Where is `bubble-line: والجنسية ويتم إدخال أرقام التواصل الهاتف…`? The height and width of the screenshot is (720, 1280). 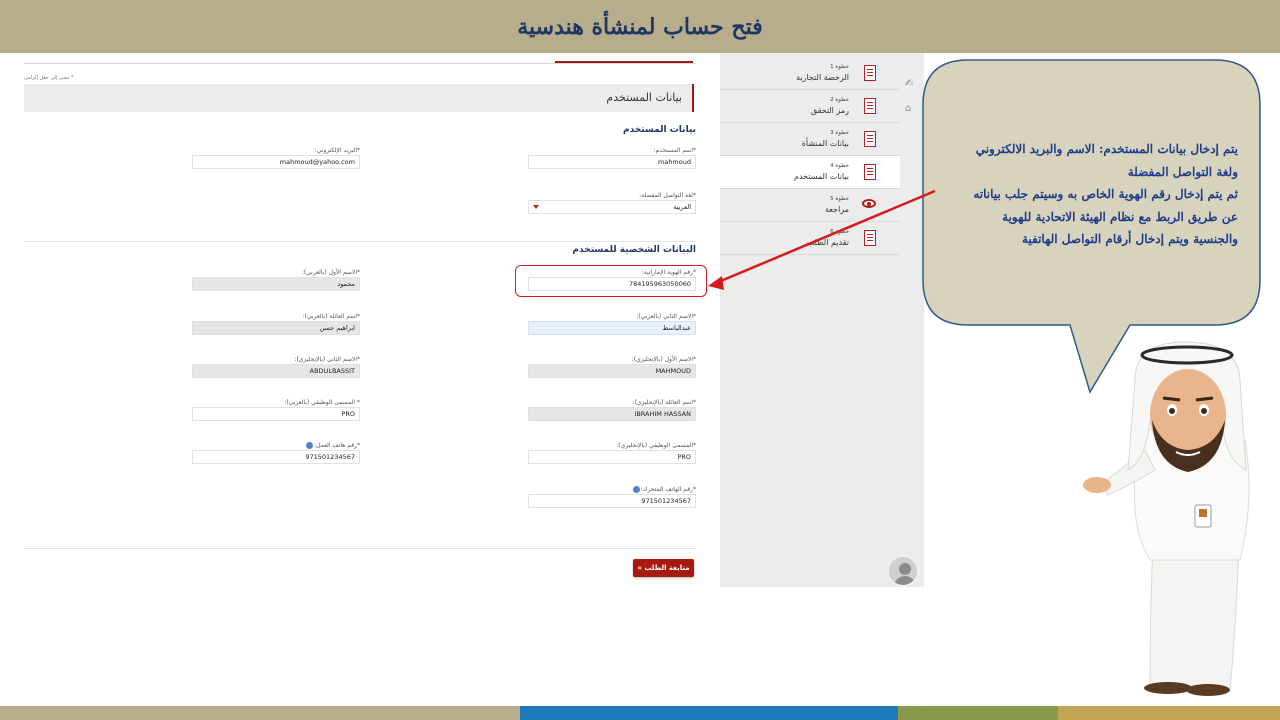
bubble-line: والجنسية ويتم إدخال أرقام التواصل الهاتف… is located at coordinates (1129, 239).